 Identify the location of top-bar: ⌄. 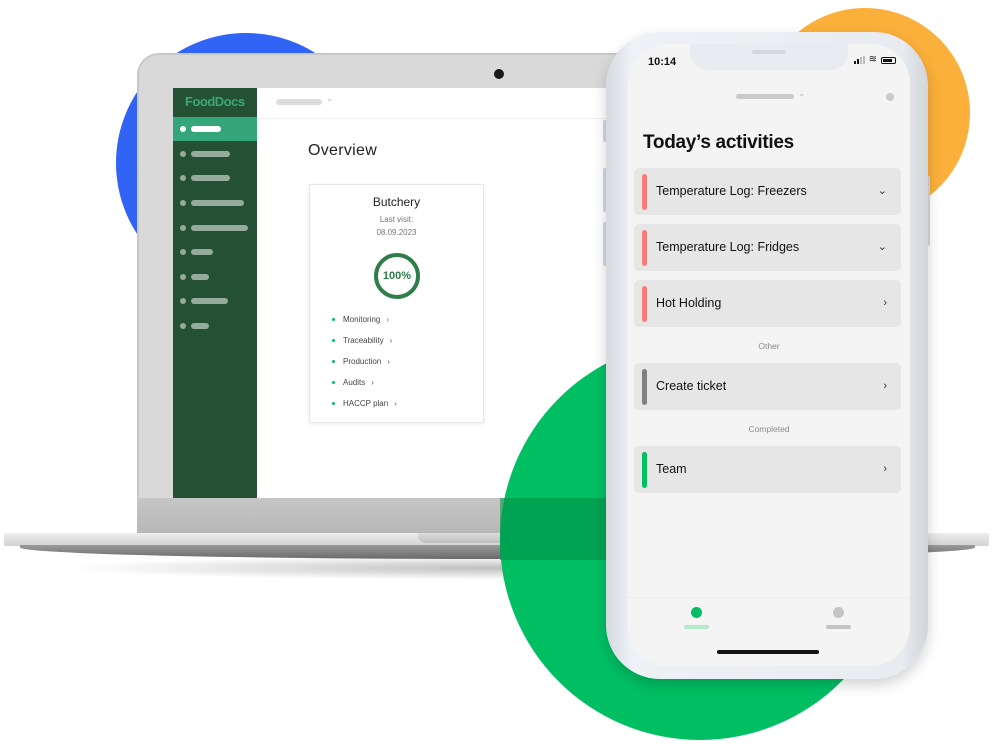
(435, 103).